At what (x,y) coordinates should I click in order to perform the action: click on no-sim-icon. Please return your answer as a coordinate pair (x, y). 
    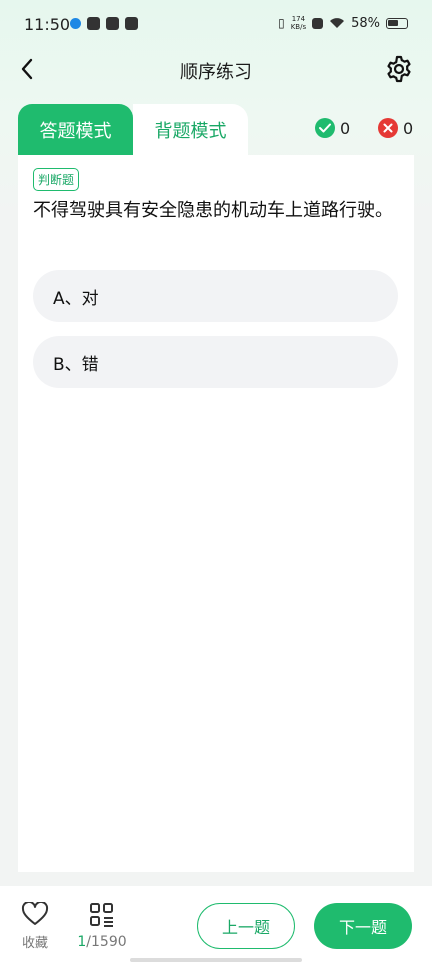
    Looking at the image, I should click on (318, 23).